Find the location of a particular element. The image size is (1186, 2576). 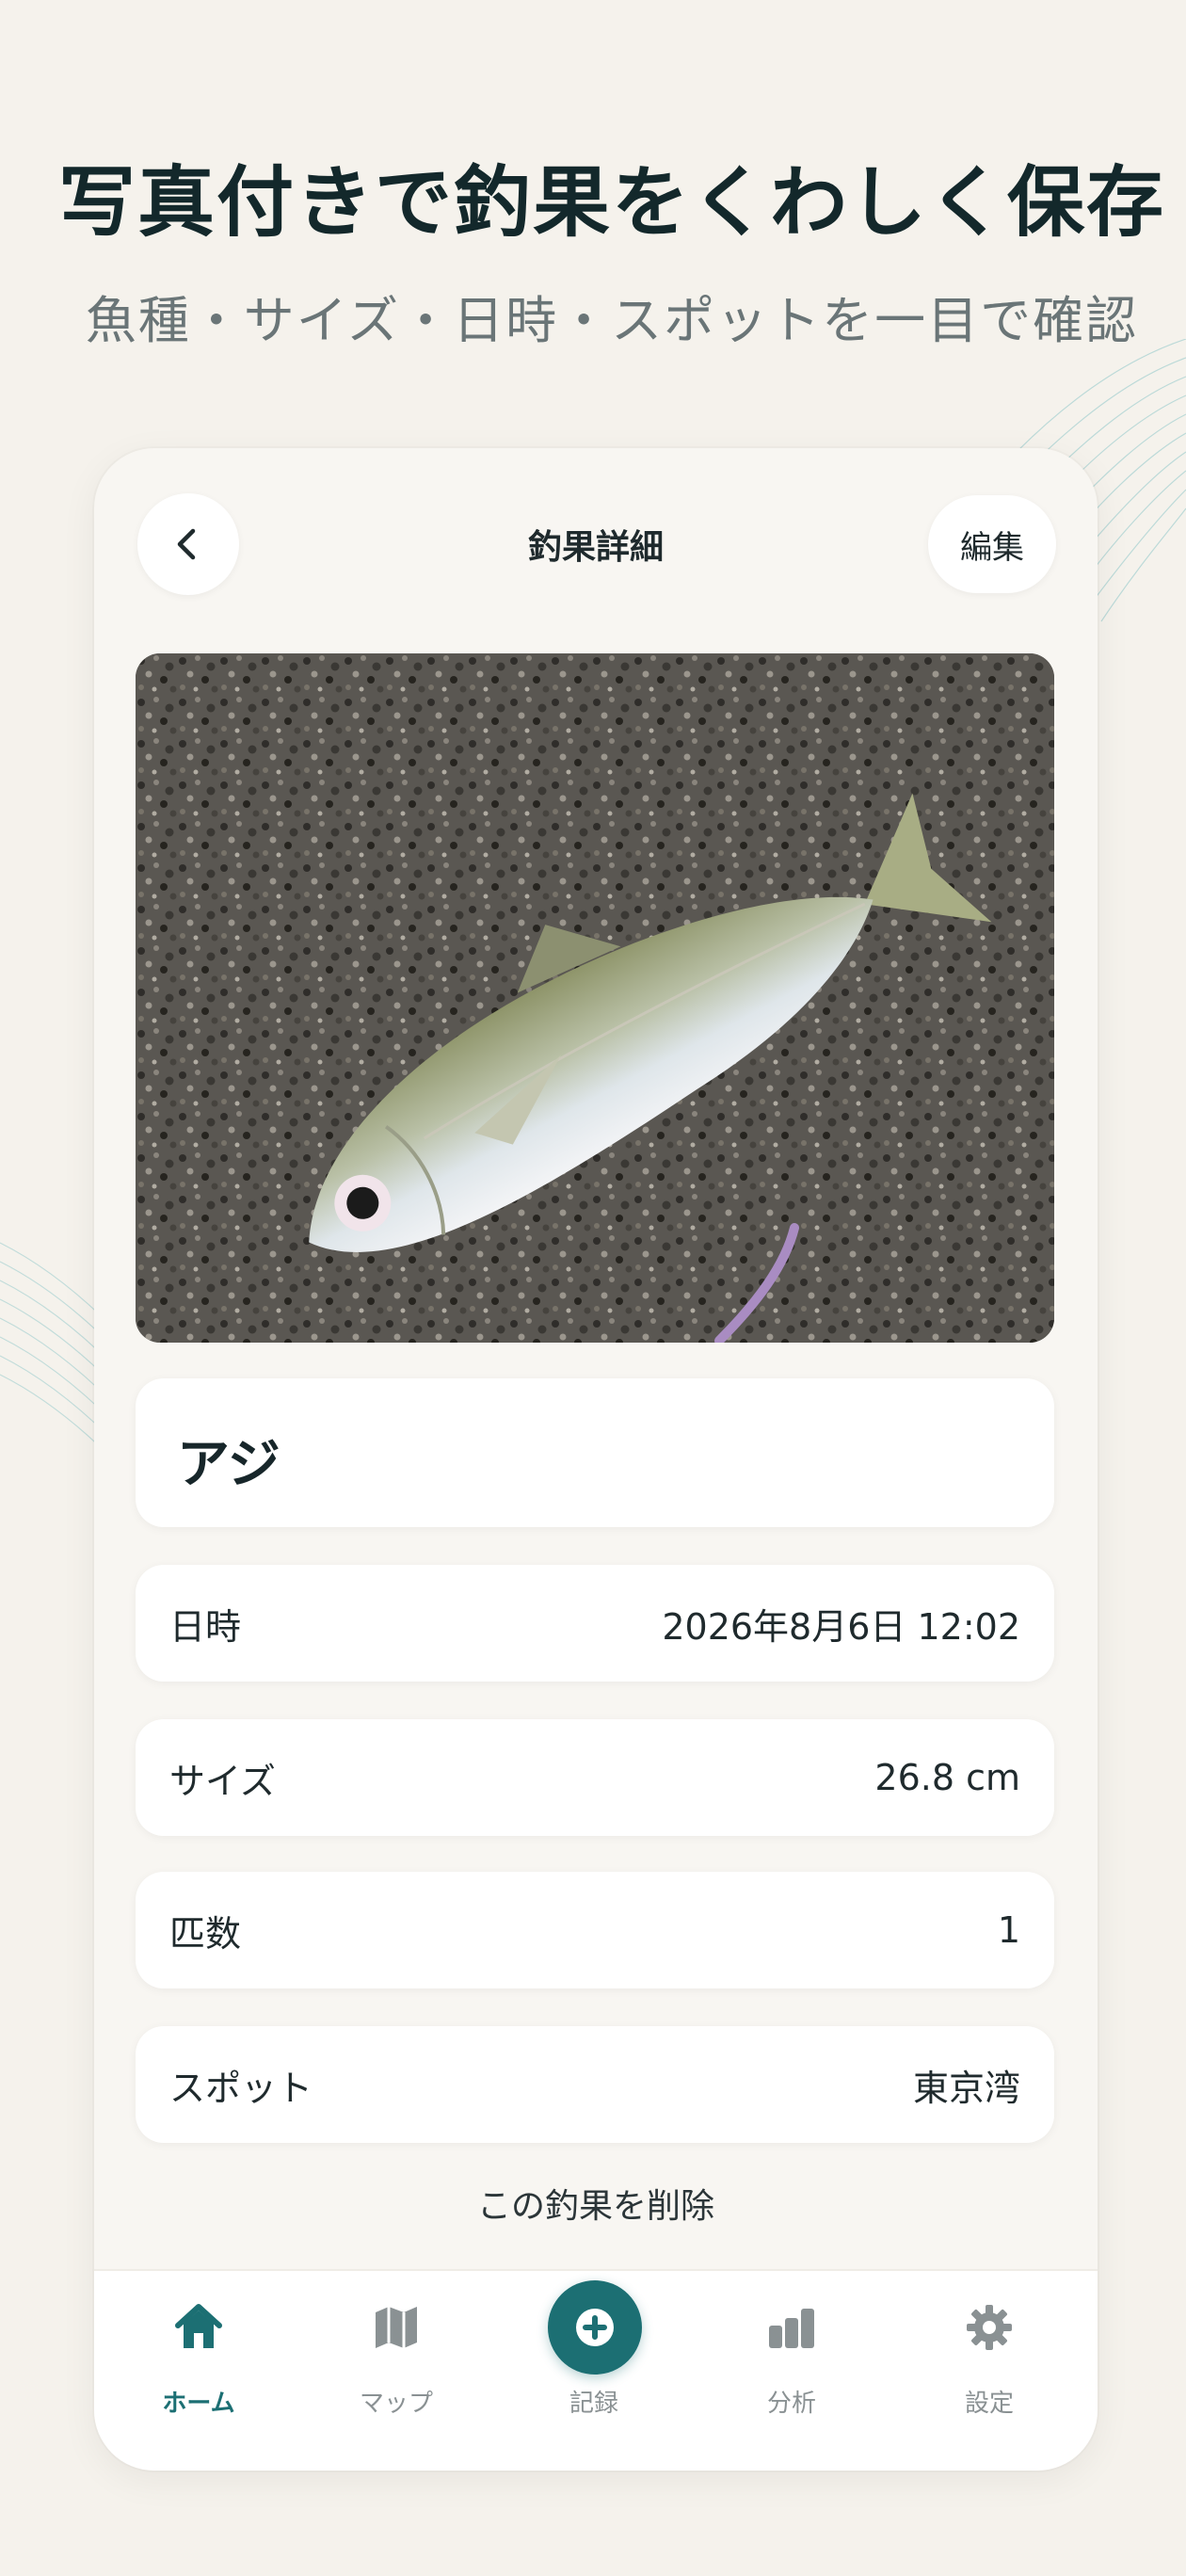

tab-map: マップ is located at coordinates (396, 2371).